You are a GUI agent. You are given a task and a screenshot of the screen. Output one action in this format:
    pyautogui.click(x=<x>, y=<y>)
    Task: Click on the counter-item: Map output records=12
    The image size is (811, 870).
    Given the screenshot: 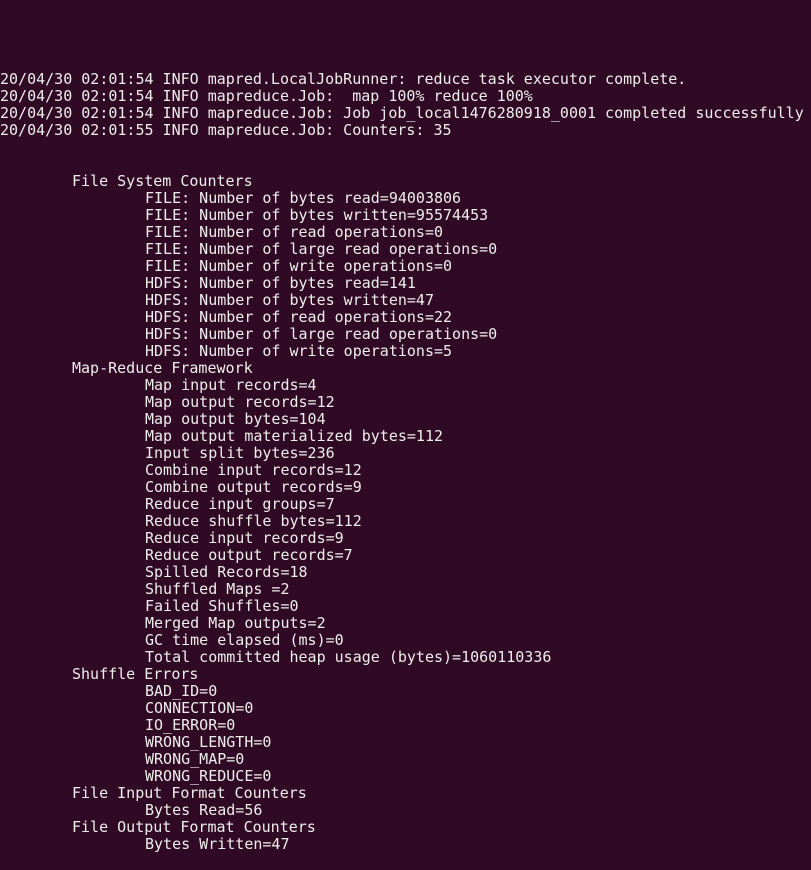 What is the action you would take?
    pyautogui.click(x=240, y=402)
    